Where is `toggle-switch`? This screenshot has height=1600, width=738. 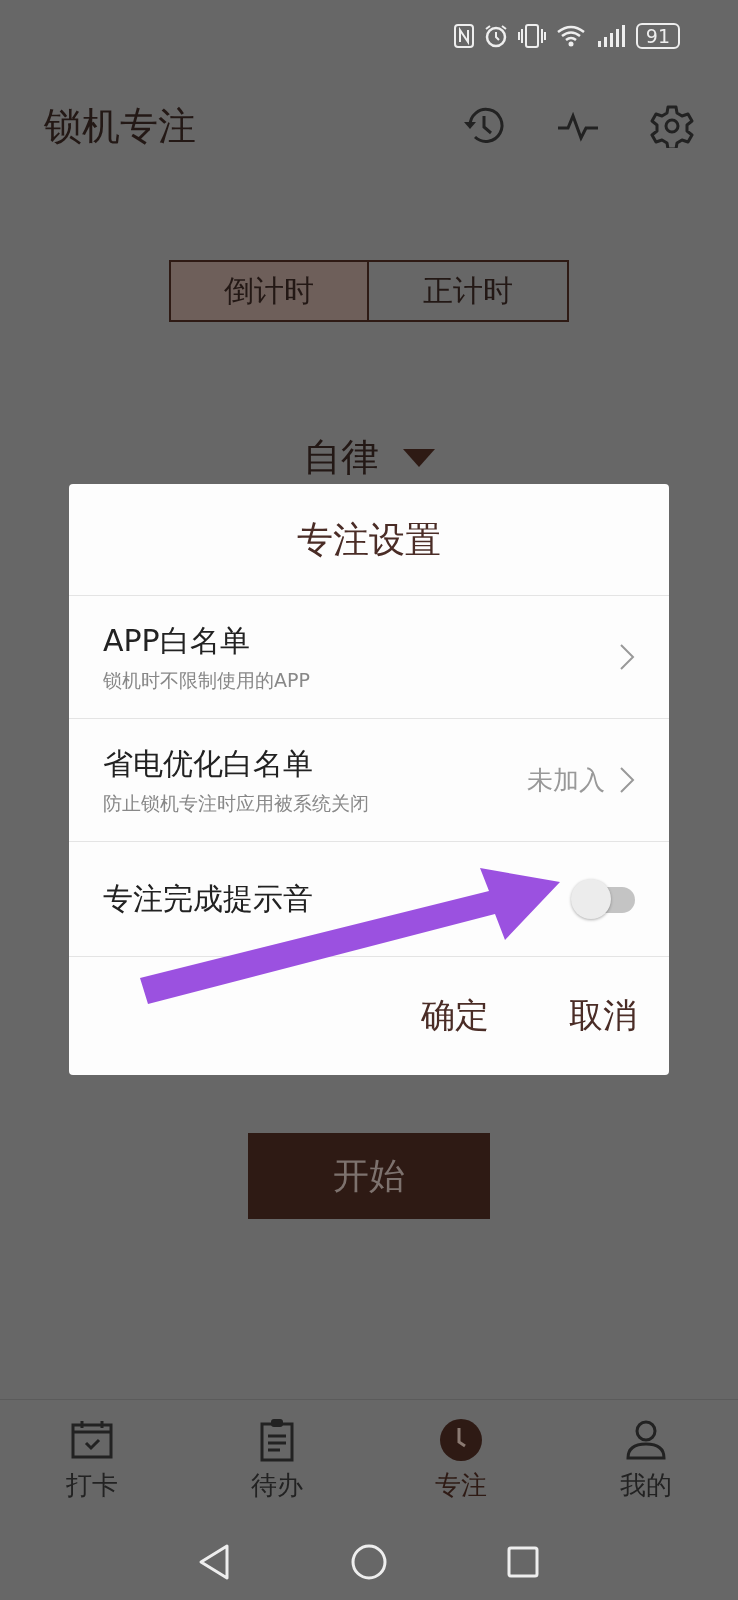 toggle-switch is located at coordinates (603, 899).